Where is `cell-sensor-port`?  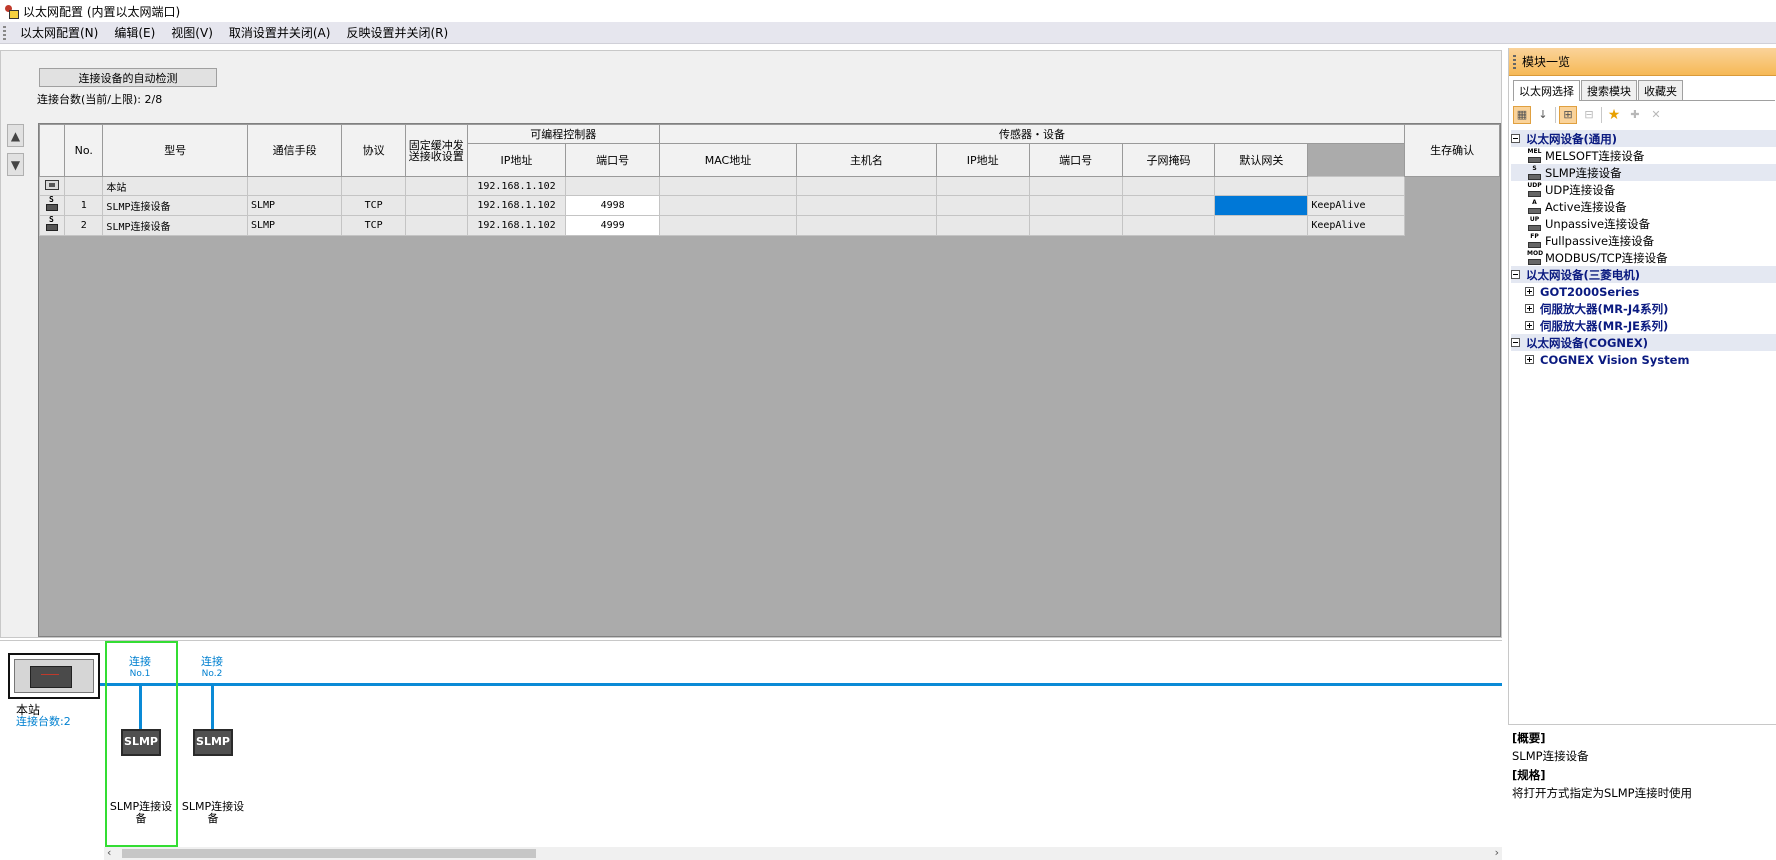 cell-sensor-port is located at coordinates (1075, 225).